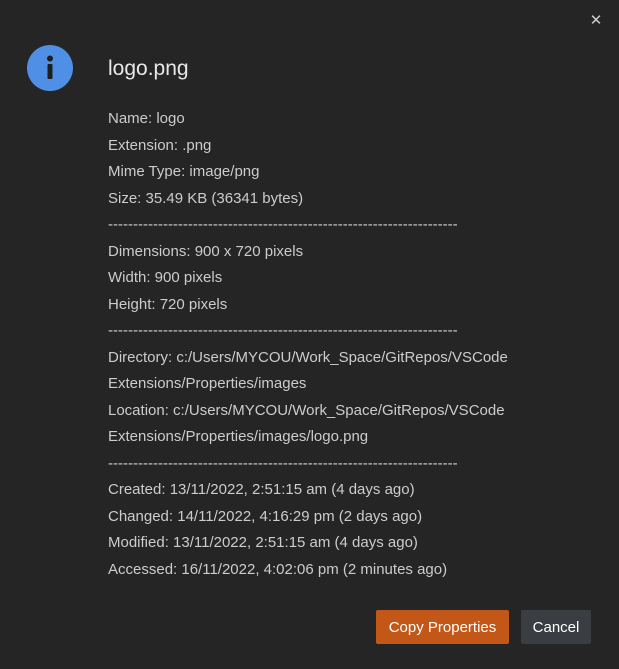 This screenshot has width=619, height=669. What do you see at coordinates (206, 198) in the screenshot?
I see `property-line: Size: 35.49 KB (36341 bytes)` at bounding box center [206, 198].